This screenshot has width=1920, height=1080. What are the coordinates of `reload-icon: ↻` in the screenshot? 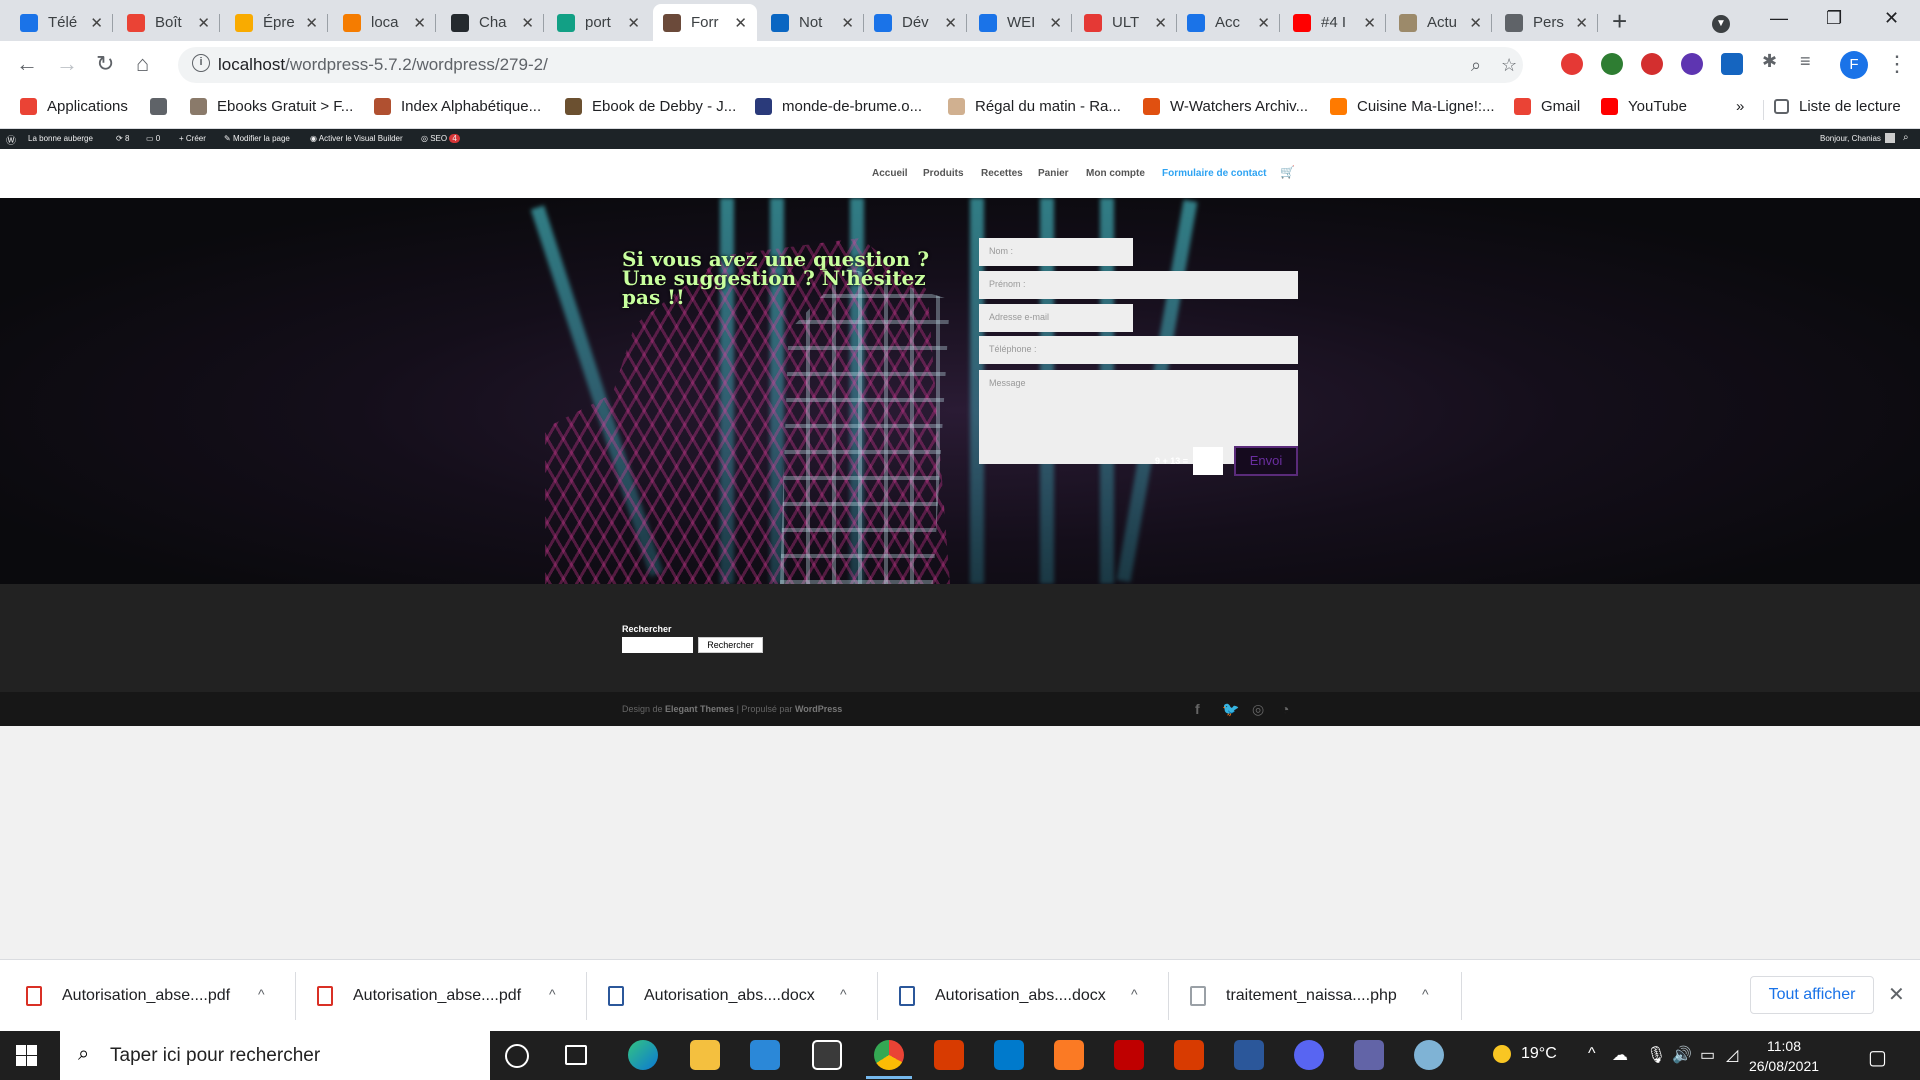 It's located at (105, 64).